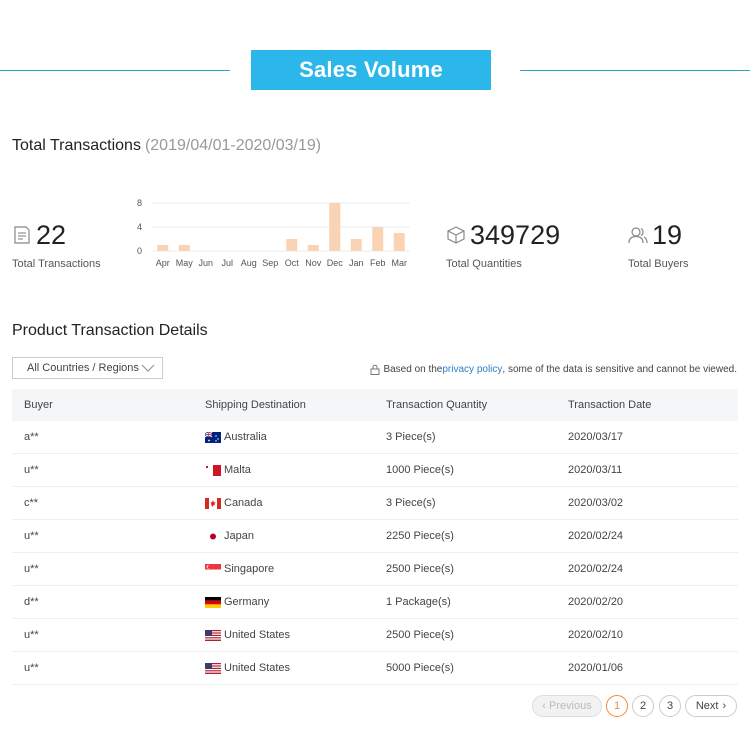 This screenshot has height=754, width=750. What do you see at coordinates (356, 245) in the screenshot?
I see `bar-jan` at bounding box center [356, 245].